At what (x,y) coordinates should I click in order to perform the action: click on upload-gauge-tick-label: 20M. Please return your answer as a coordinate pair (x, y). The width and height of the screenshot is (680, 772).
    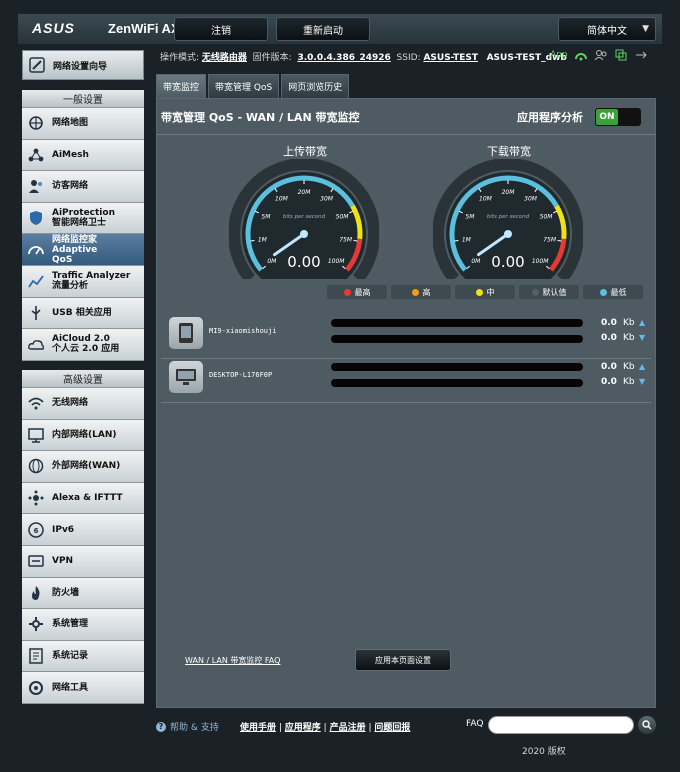
    Looking at the image, I should click on (305, 192).